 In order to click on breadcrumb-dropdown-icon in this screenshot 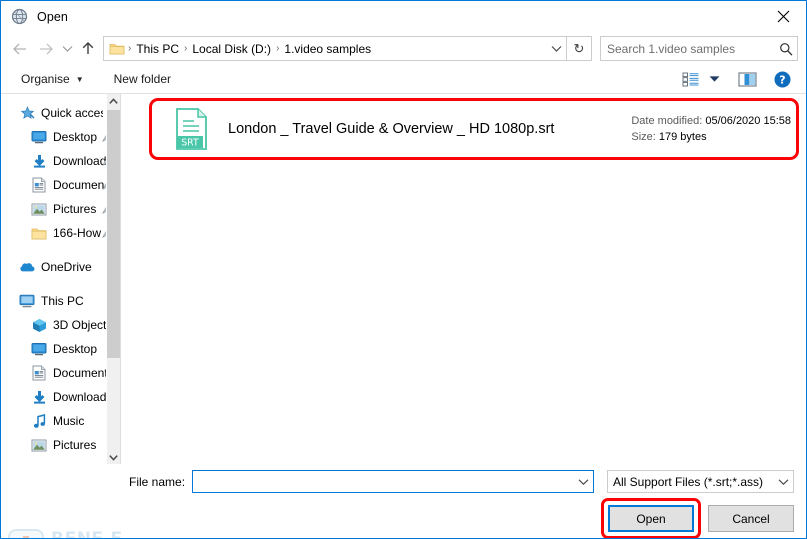, I will do `click(556, 48)`.